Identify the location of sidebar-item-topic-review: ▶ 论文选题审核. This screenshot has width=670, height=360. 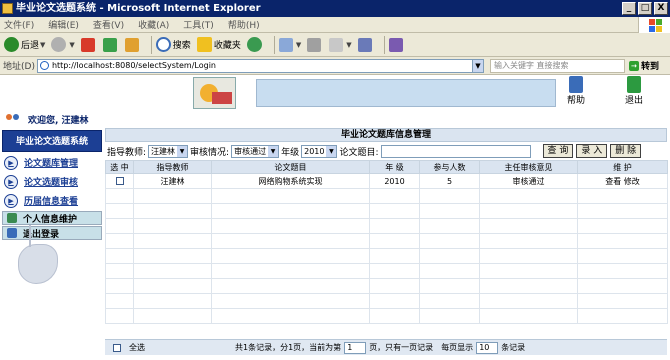
(52, 181).